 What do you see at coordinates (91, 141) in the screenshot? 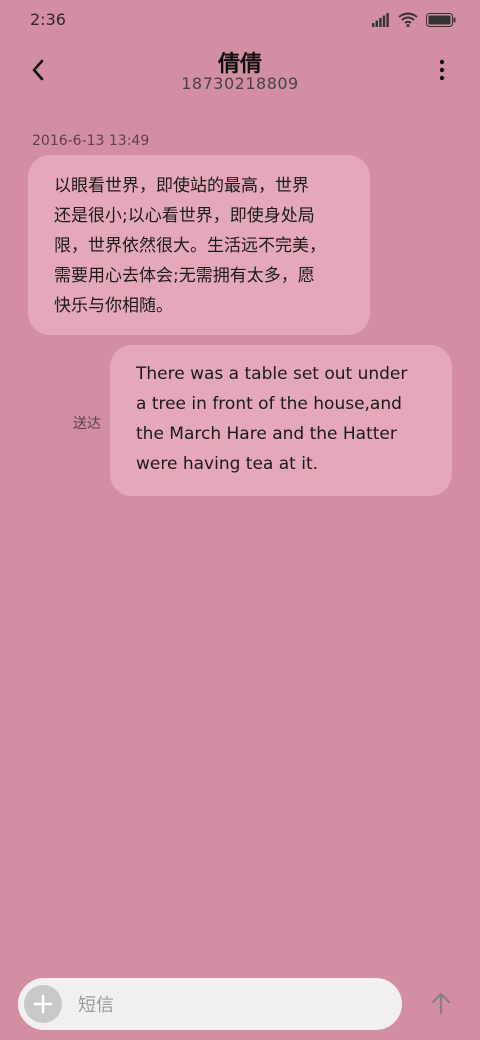
I see `message-timestamp: 2016-6-13 13:49` at bounding box center [91, 141].